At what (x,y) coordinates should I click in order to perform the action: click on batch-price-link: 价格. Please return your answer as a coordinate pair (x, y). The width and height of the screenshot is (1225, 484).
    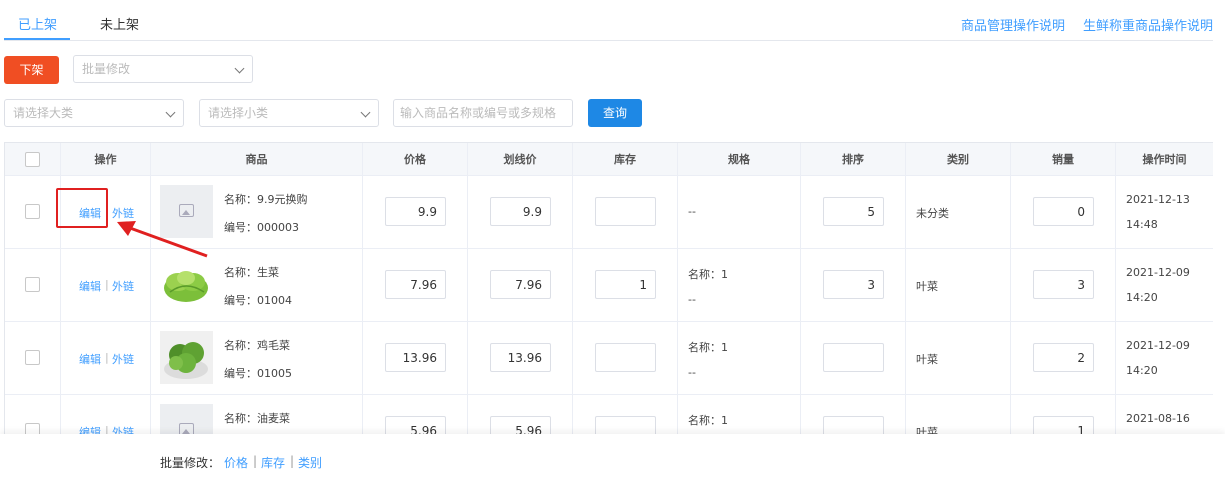
    Looking at the image, I should click on (236, 462).